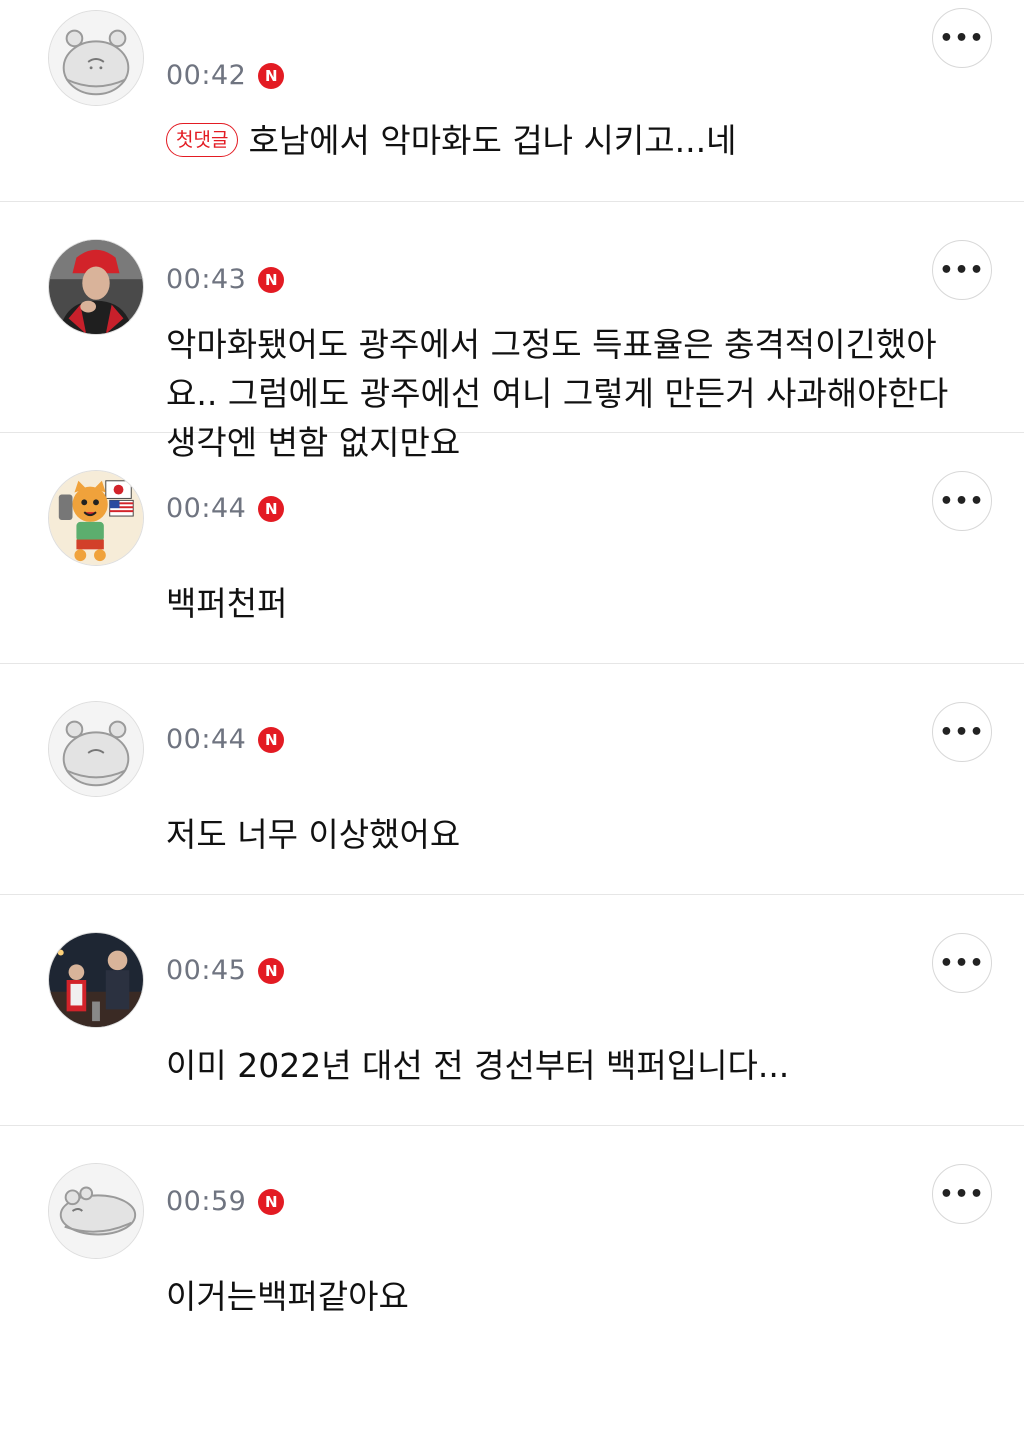  What do you see at coordinates (512, 101) in the screenshot?
I see `comment-item: 00:42 N ••• 첫댓글 호남에서 악마화도 겁나 시키고...네` at bounding box center [512, 101].